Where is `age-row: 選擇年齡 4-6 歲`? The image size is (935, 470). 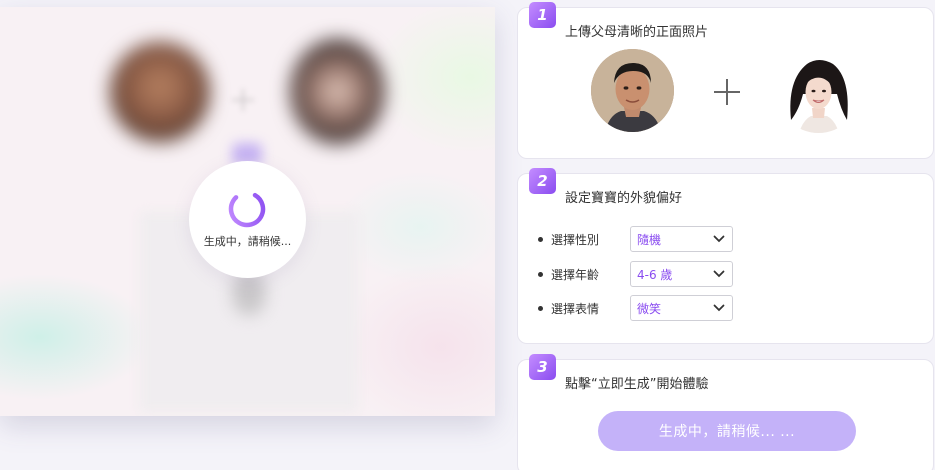
age-row: 選擇年齡 4-6 歲 is located at coordinates (635, 274).